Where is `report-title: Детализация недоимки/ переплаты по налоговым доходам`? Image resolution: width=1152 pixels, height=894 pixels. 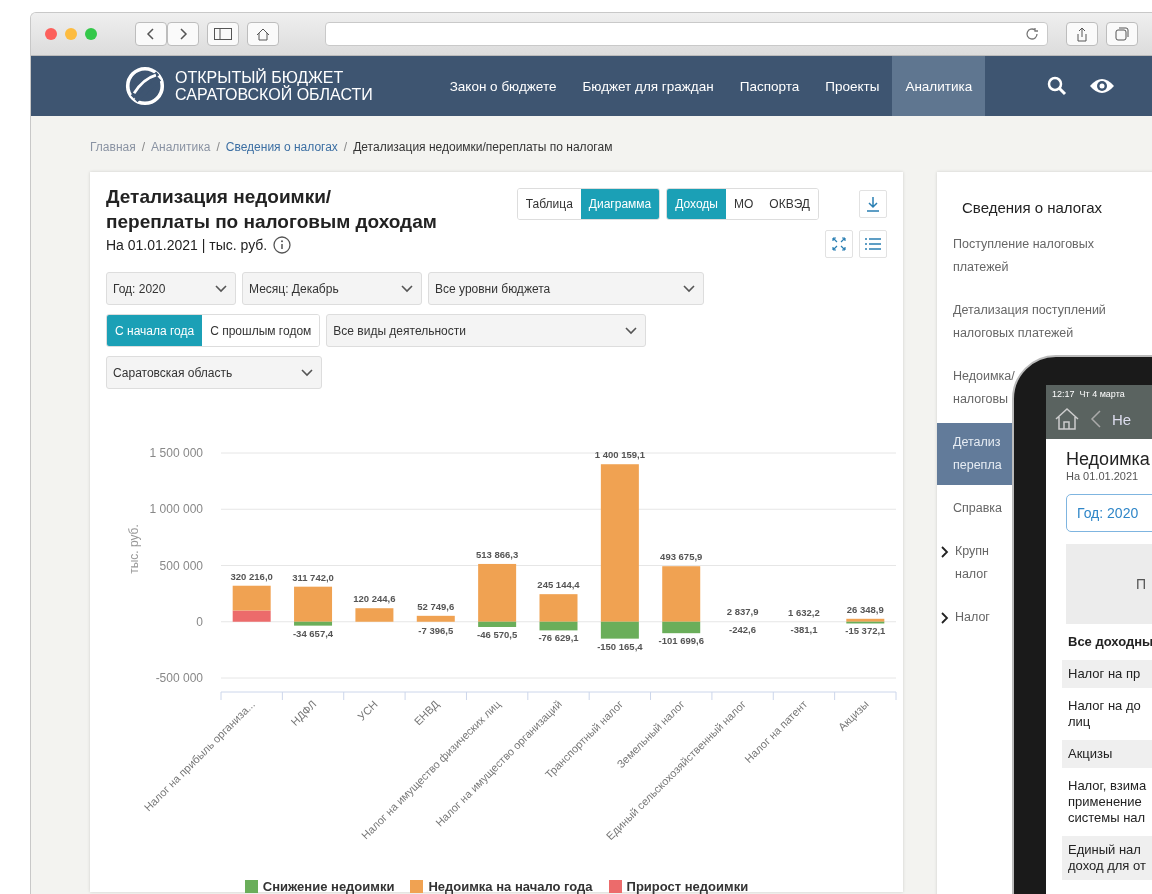 report-title: Детализация недоимки/ переплаты по налоговым доходам is located at coordinates (271, 209).